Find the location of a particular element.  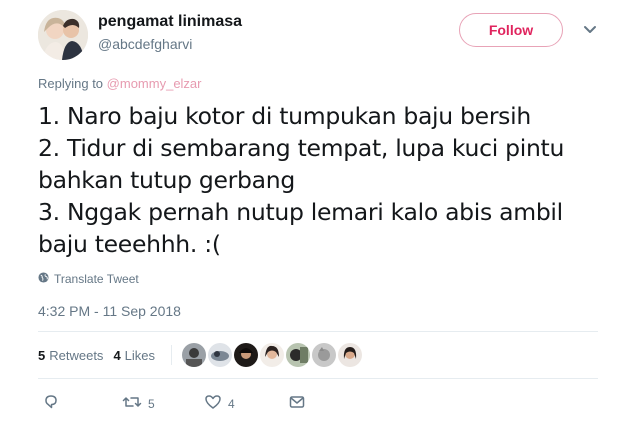

globe-icon is located at coordinates (43, 279).